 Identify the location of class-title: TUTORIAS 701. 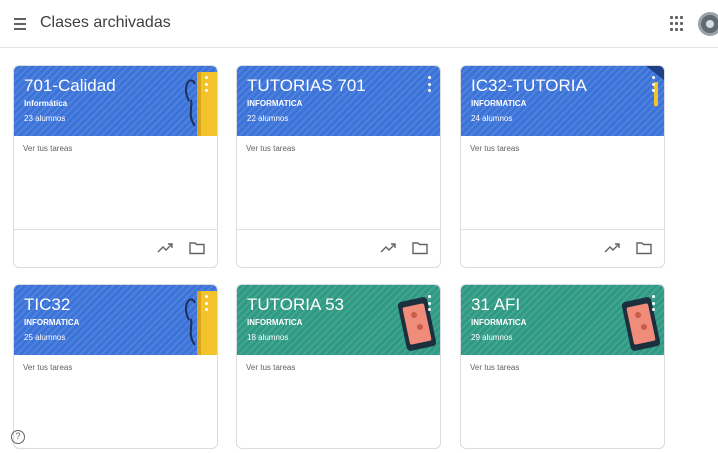
(306, 86).